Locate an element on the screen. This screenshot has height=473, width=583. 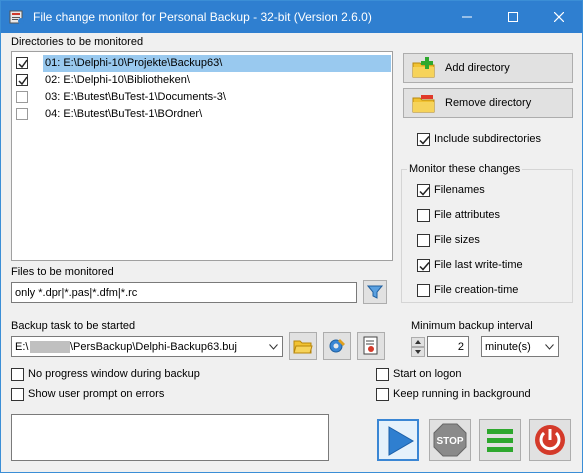
power-icon is located at coordinates (550, 440).